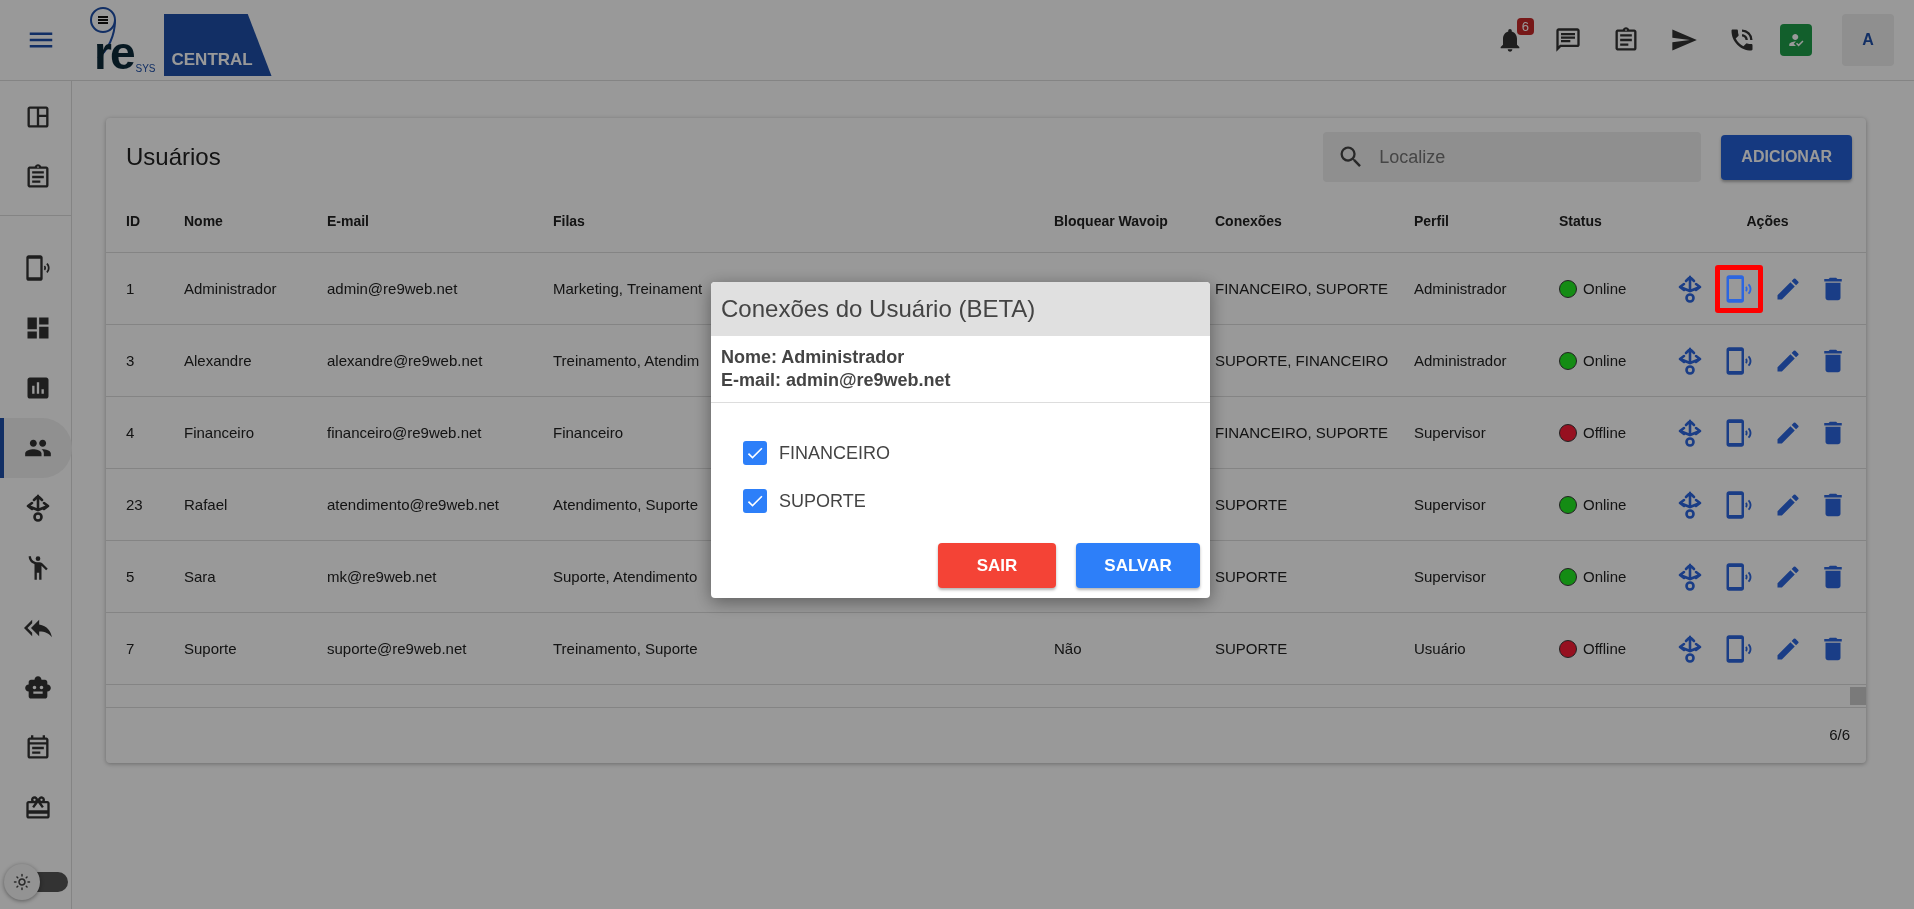 The width and height of the screenshot is (1914, 909). Describe the element at coordinates (1440, 648) in the screenshot. I see `table-cell: Usuário` at that location.